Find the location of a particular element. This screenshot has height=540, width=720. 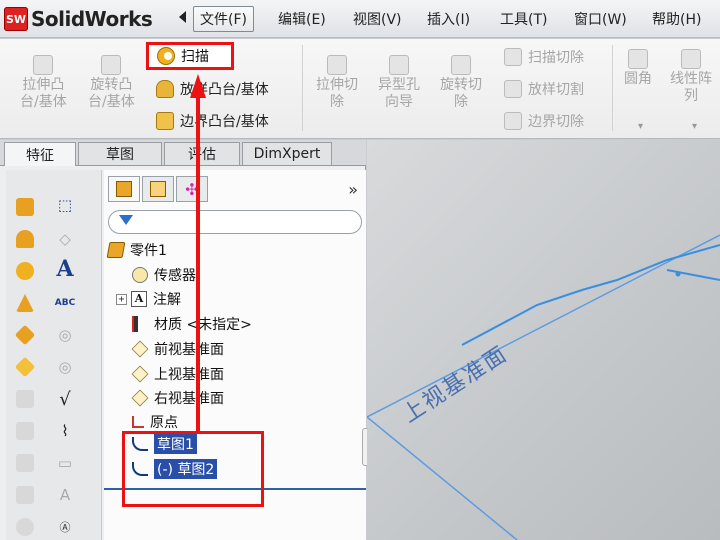

sweep-label: 扫描 is located at coordinates (195, 57).